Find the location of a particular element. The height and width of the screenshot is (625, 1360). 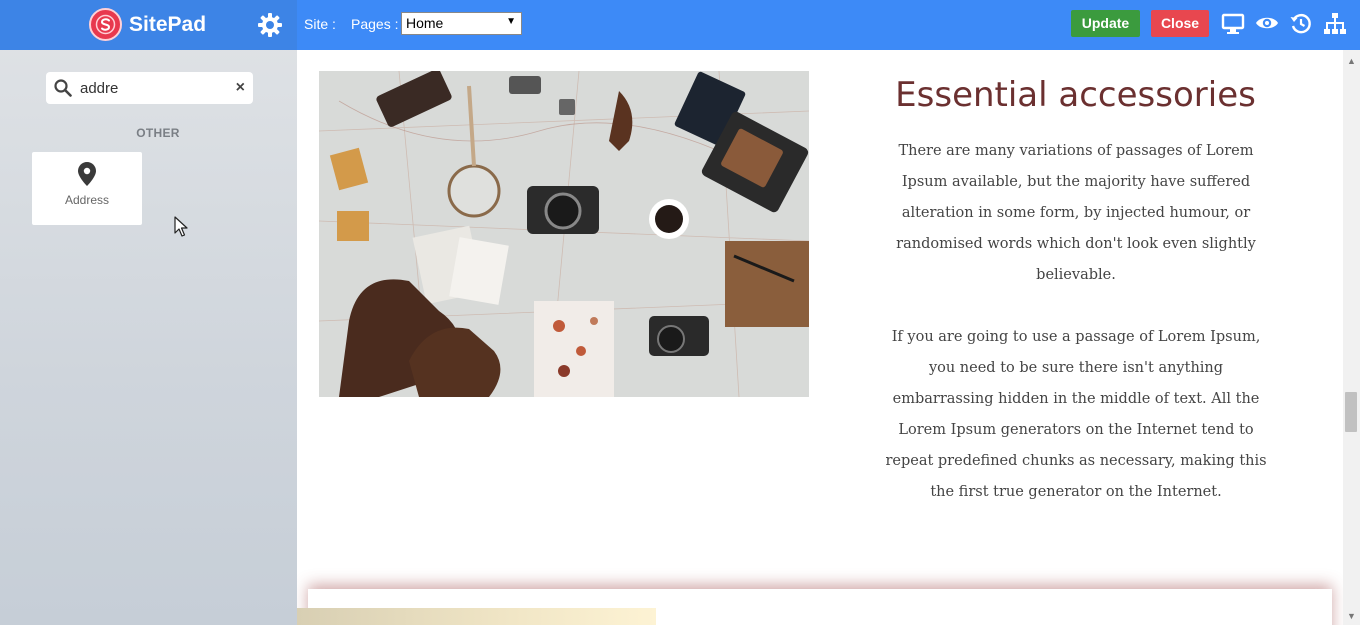

sitemap-icon is located at coordinates (1335, 24).